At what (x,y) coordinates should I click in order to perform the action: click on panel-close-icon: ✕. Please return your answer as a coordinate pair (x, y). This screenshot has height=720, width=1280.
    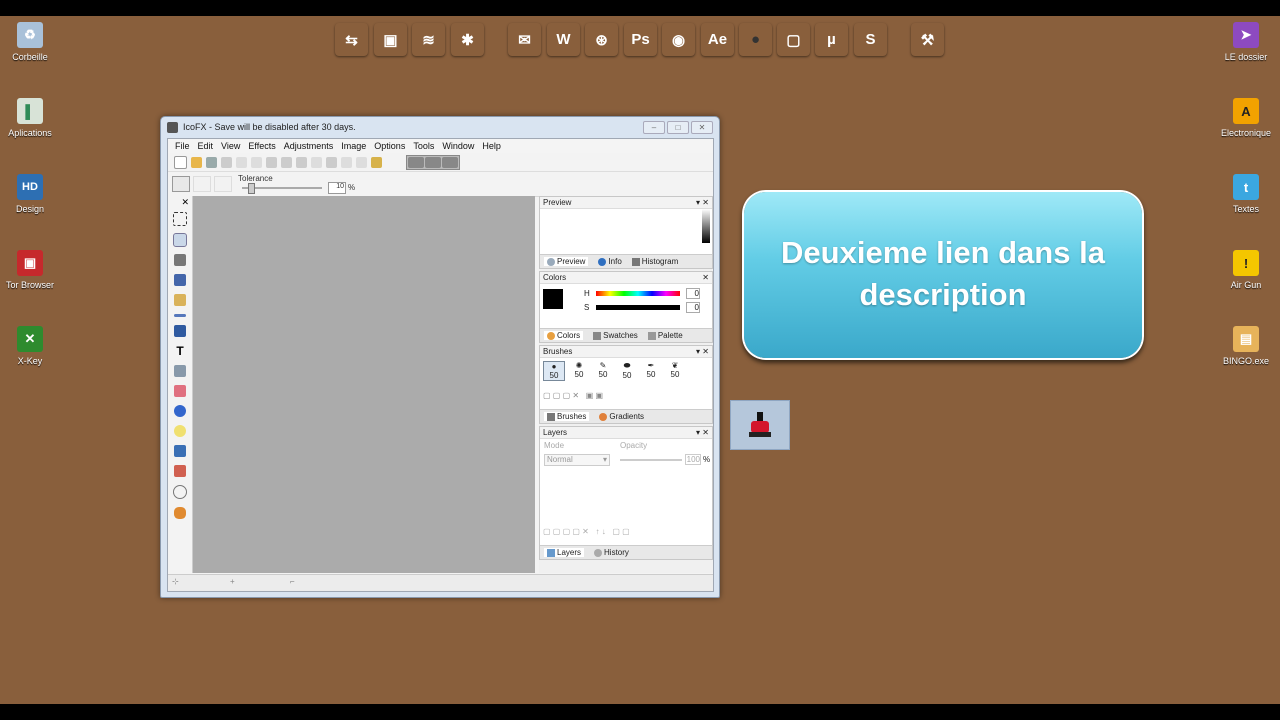
    Looking at the image, I should click on (705, 277).